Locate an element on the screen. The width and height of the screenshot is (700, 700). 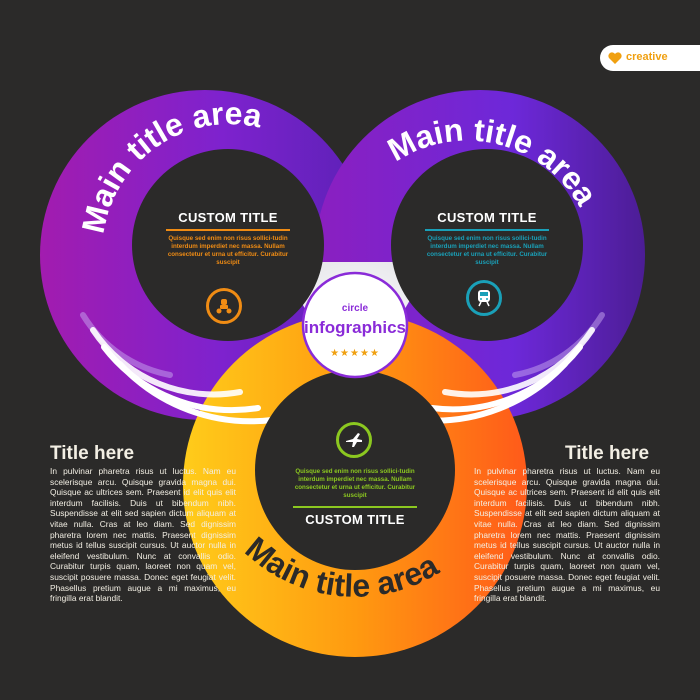
bottom-divider is located at coordinates (355, 507).